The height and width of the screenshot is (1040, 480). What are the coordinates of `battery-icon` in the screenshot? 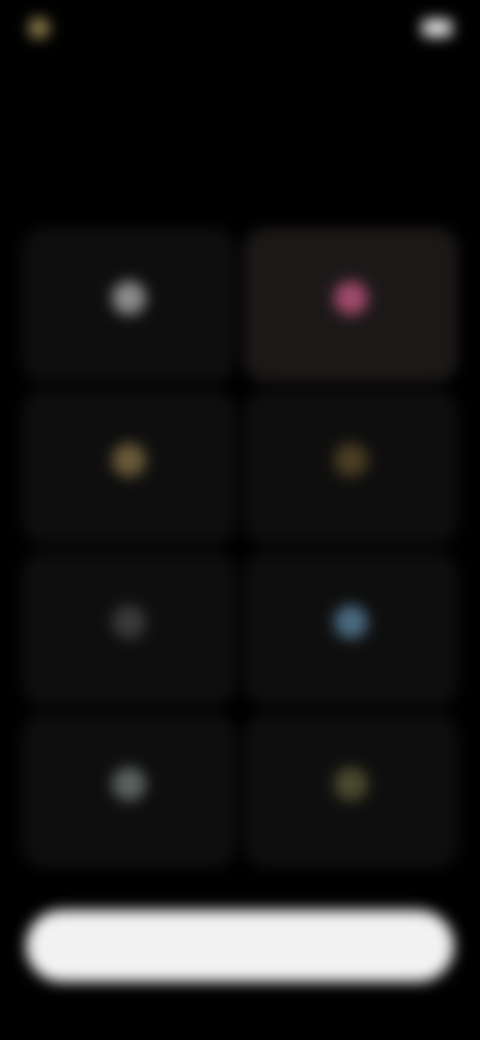 It's located at (437, 28).